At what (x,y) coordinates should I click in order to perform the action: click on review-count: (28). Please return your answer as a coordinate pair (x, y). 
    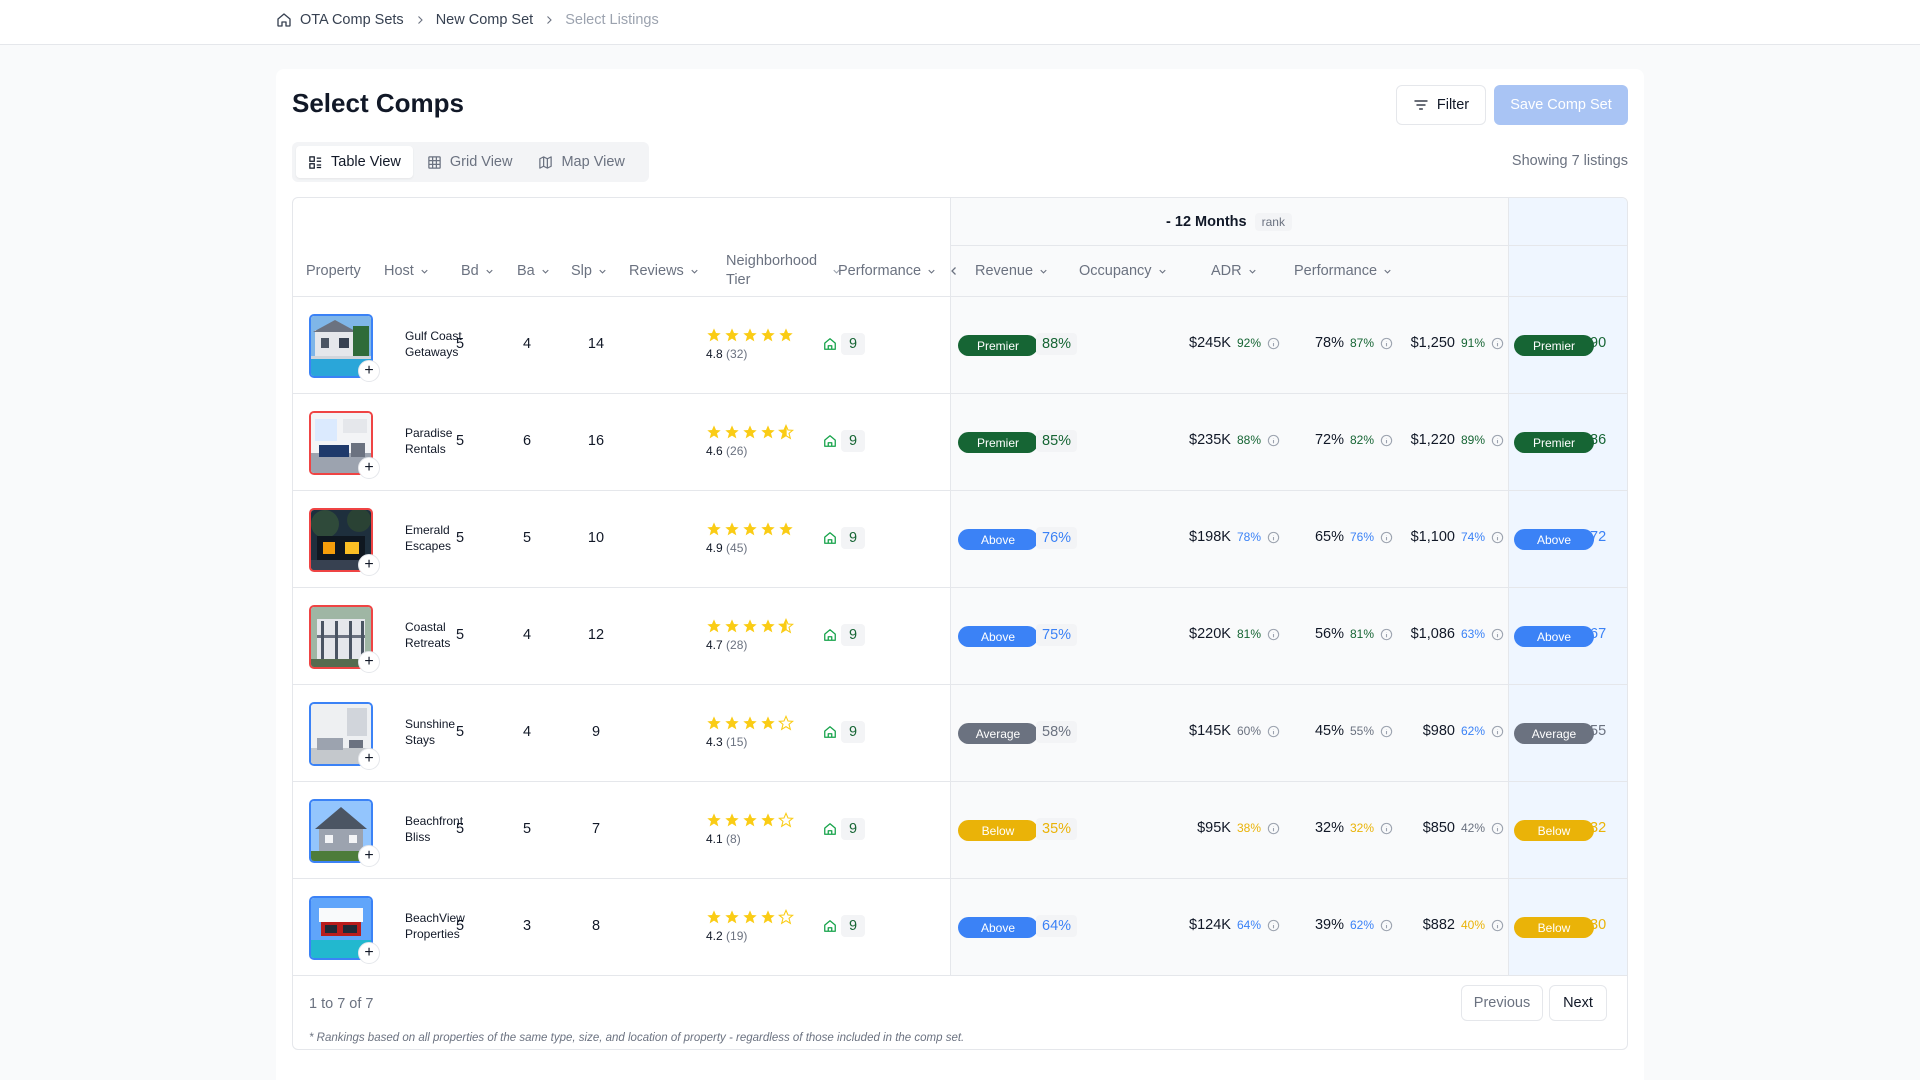
    Looking at the image, I should click on (737, 645).